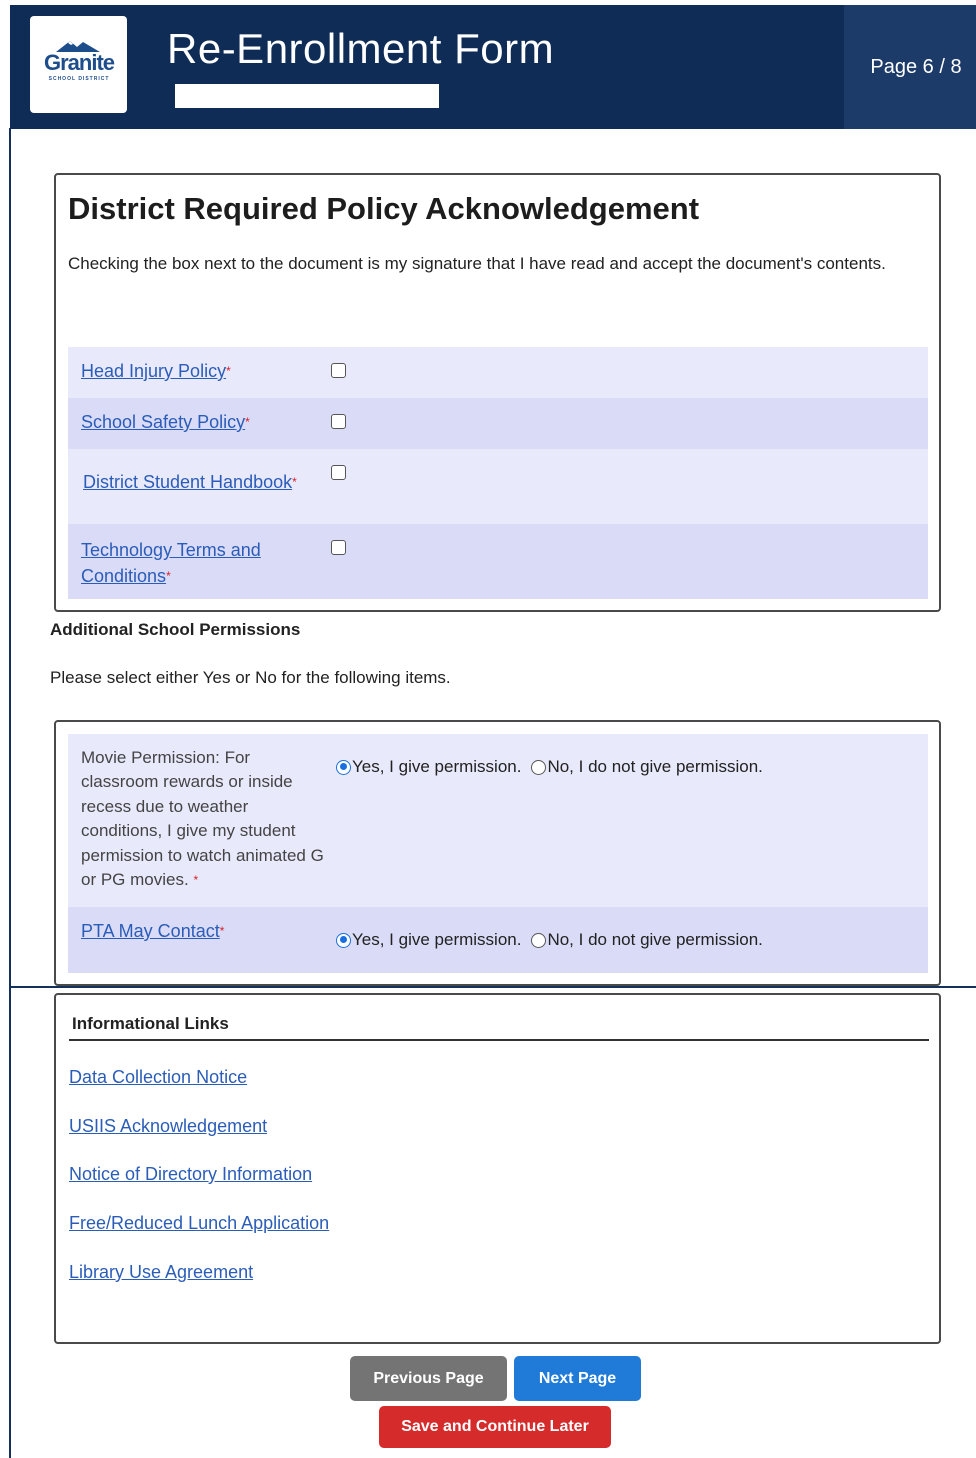  What do you see at coordinates (539, 767) in the screenshot?
I see `movie-permission-no-radio` at bounding box center [539, 767].